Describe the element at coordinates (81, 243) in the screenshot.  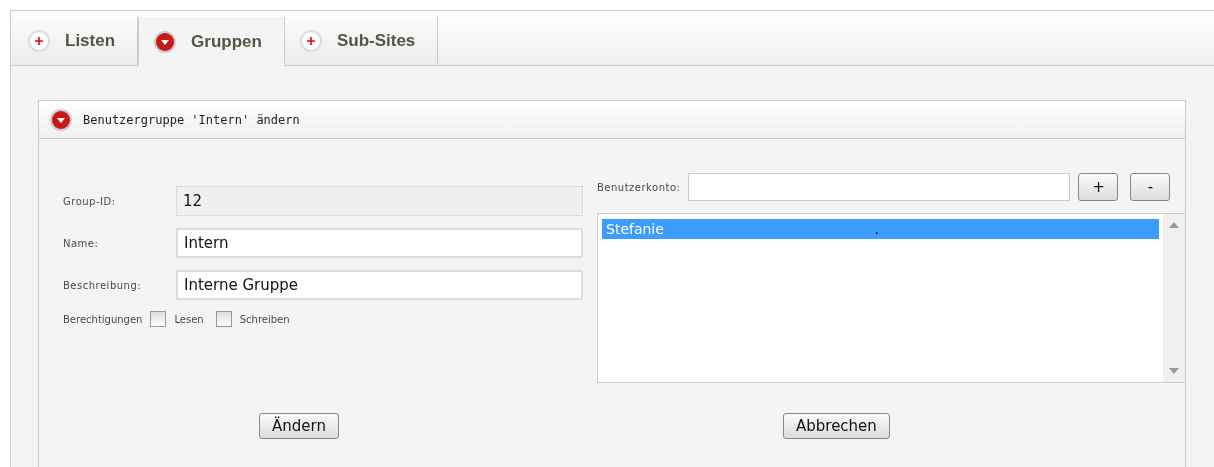
I see `field-label: Name:` at that location.